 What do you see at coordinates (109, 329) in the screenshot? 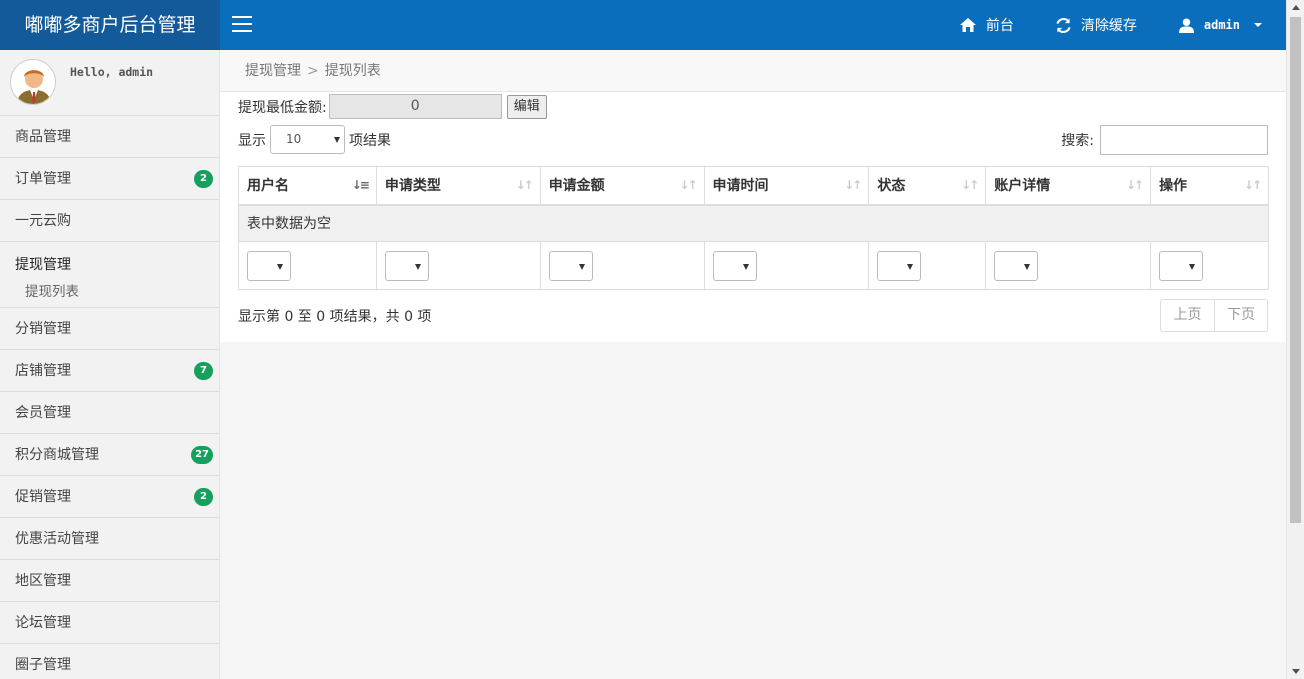
I see `sidebar-item-distribution: 分销管理` at bounding box center [109, 329].